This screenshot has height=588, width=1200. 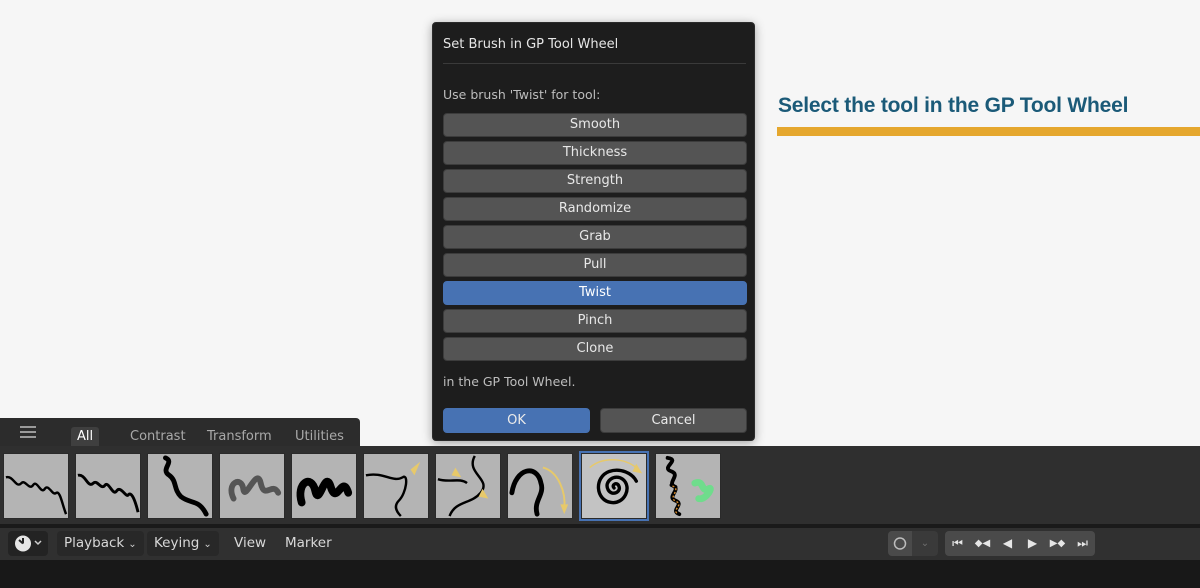 I want to click on pinch-brush-icon, so click(x=468, y=486).